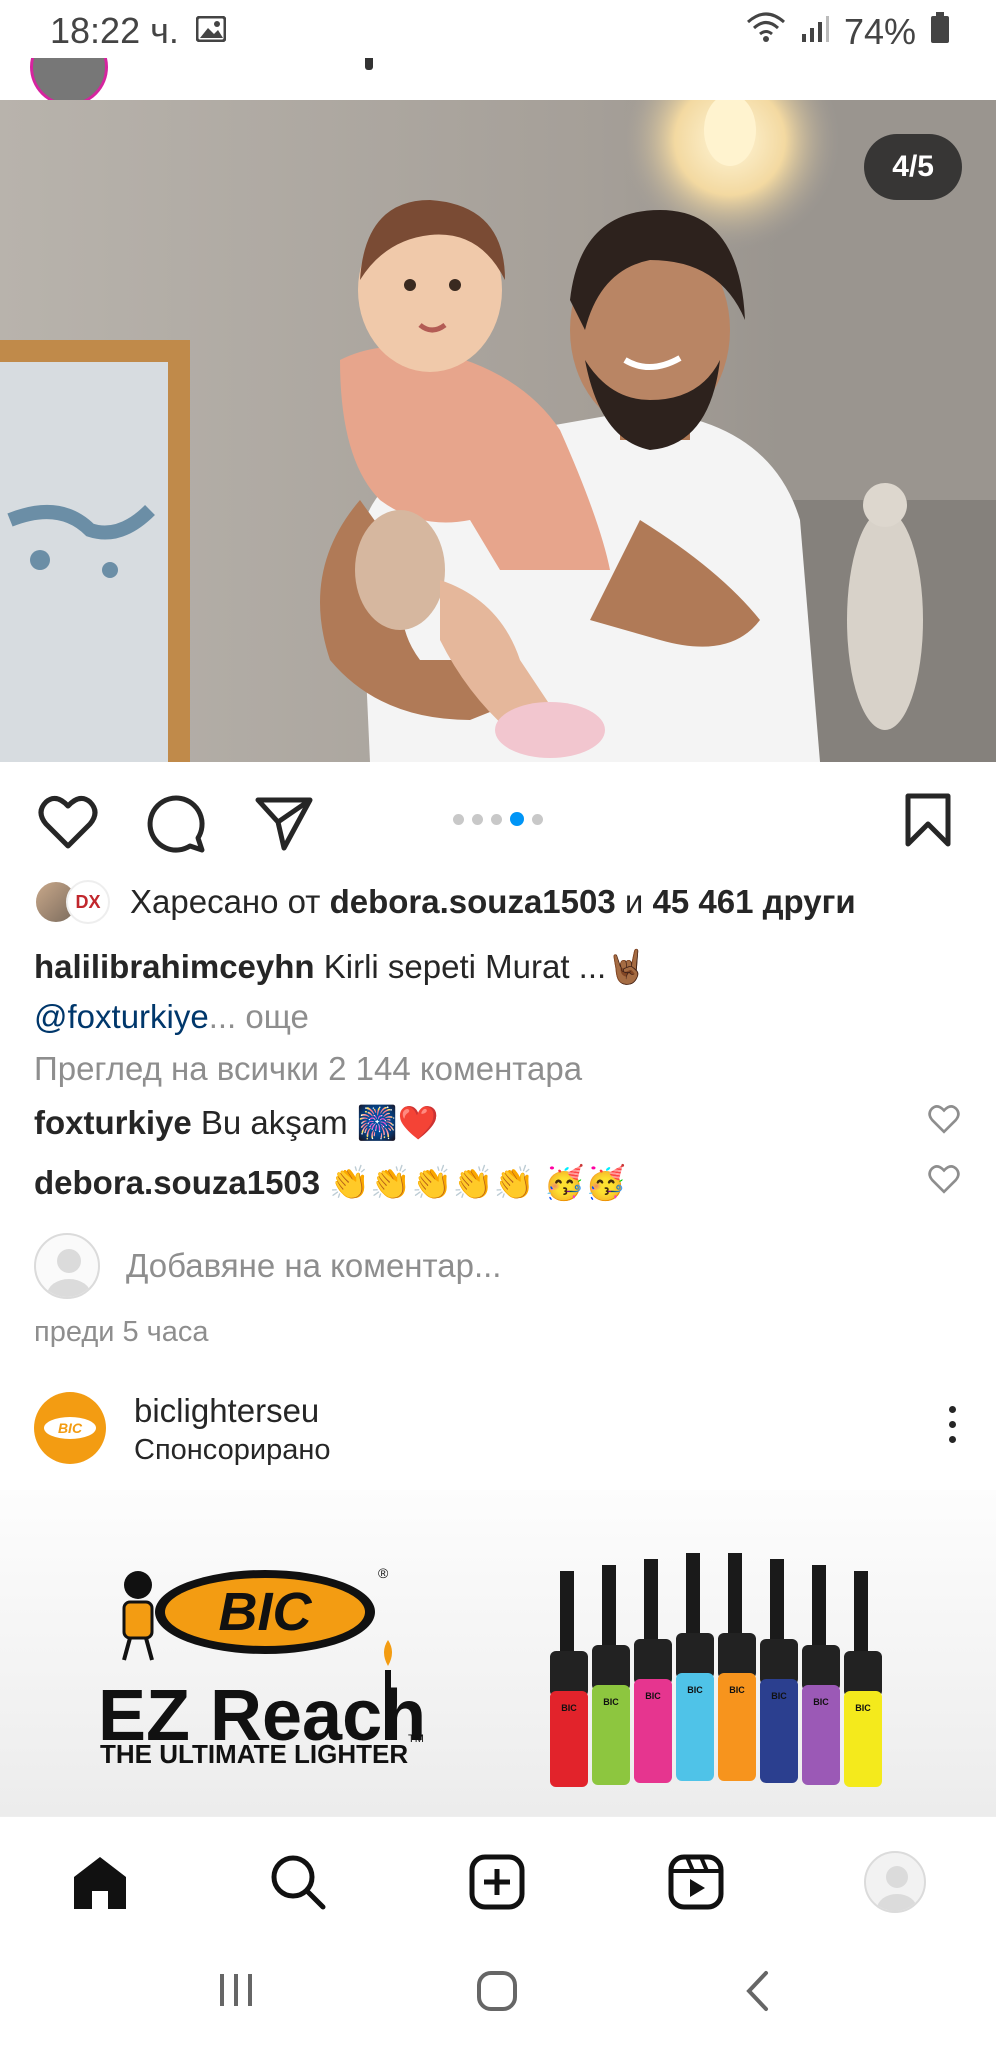 This screenshot has width=996, height=2048. Describe the element at coordinates (383, 1573) in the screenshot. I see `registered-mark: ®` at that location.